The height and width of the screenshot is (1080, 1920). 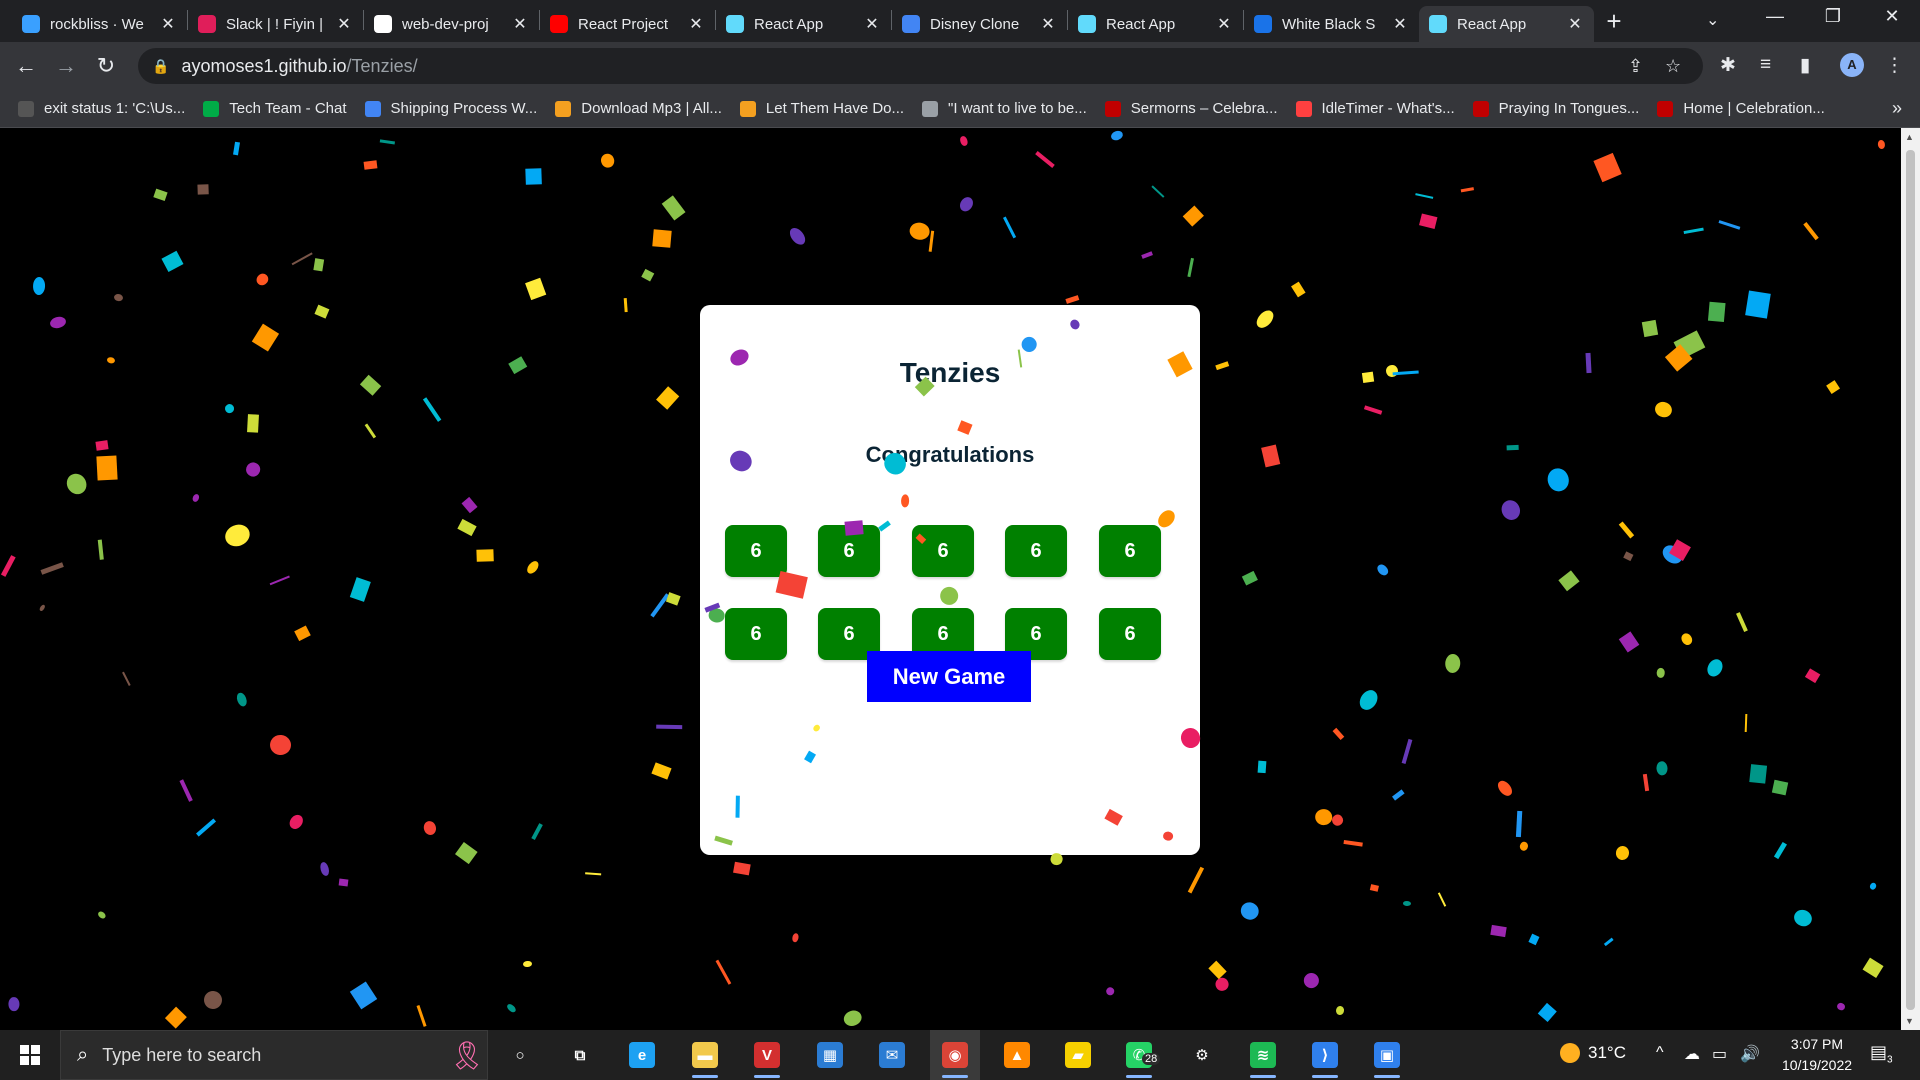 I want to click on browser-tab: React Project ✕, so click(x=627, y=24).